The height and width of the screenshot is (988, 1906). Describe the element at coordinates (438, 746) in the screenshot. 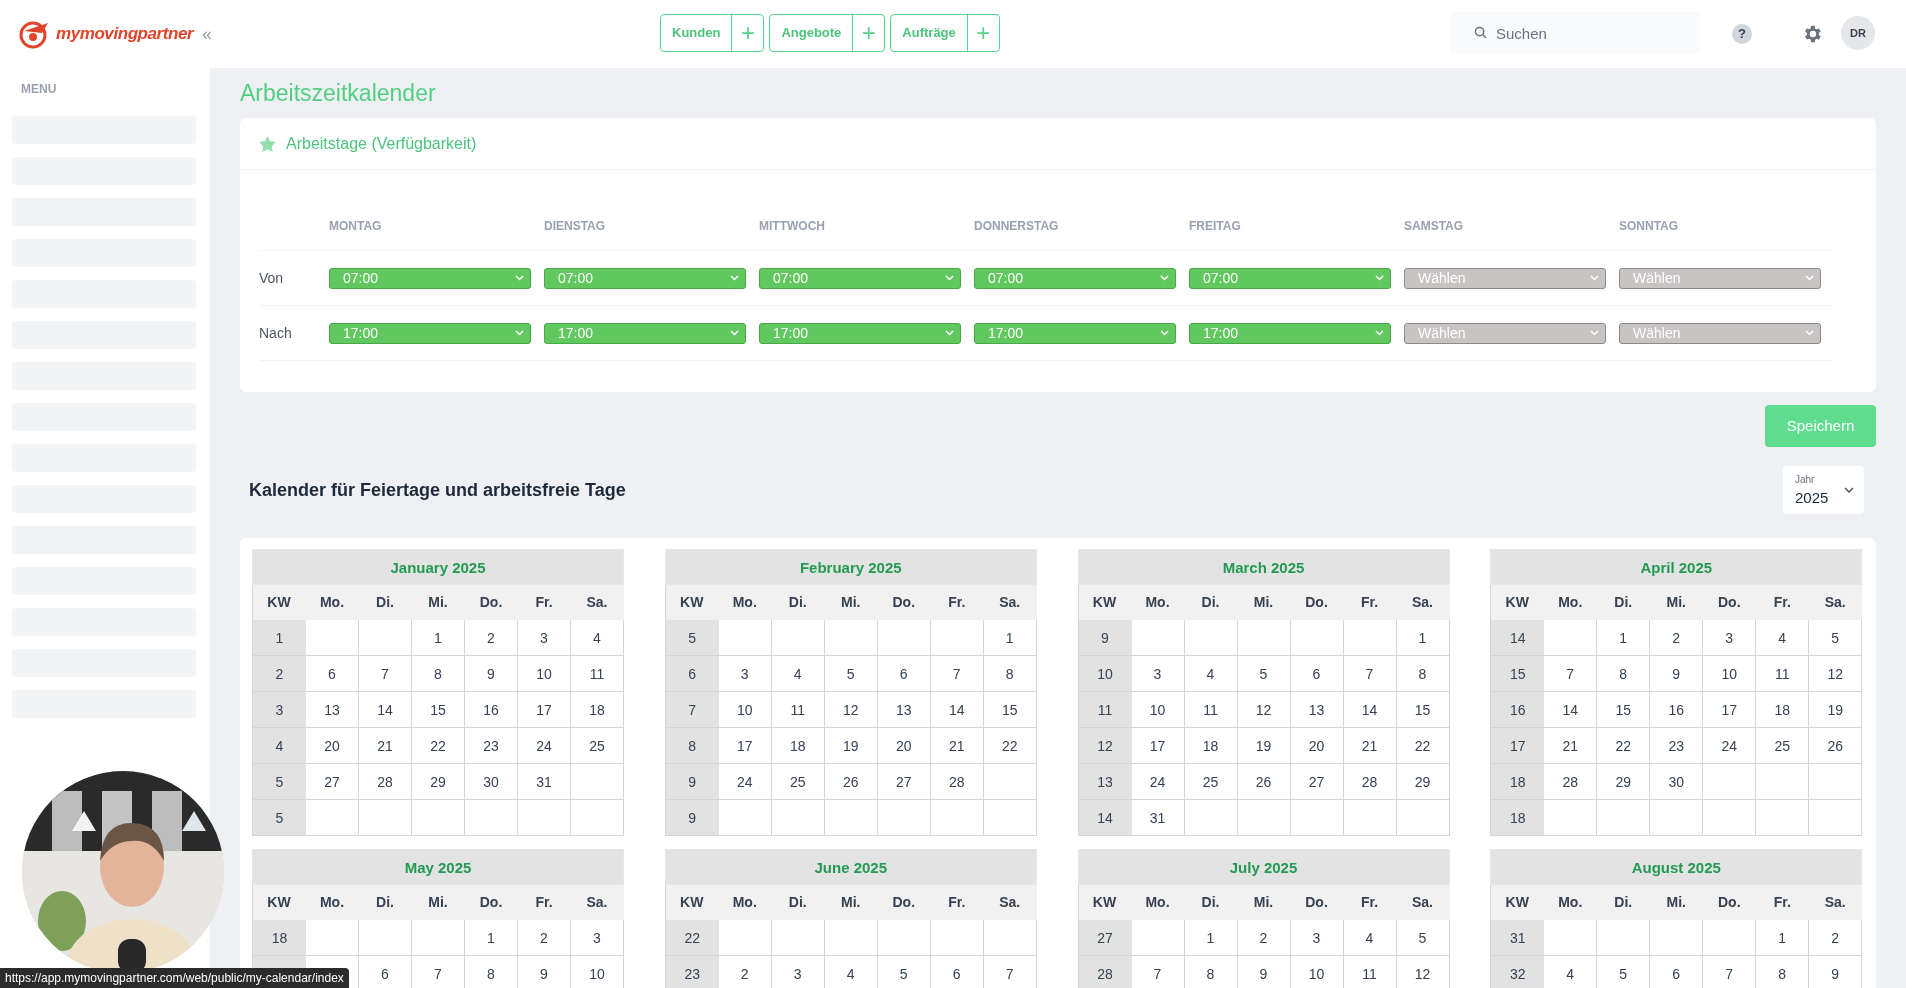

I see `day-cell: 22` at that location.